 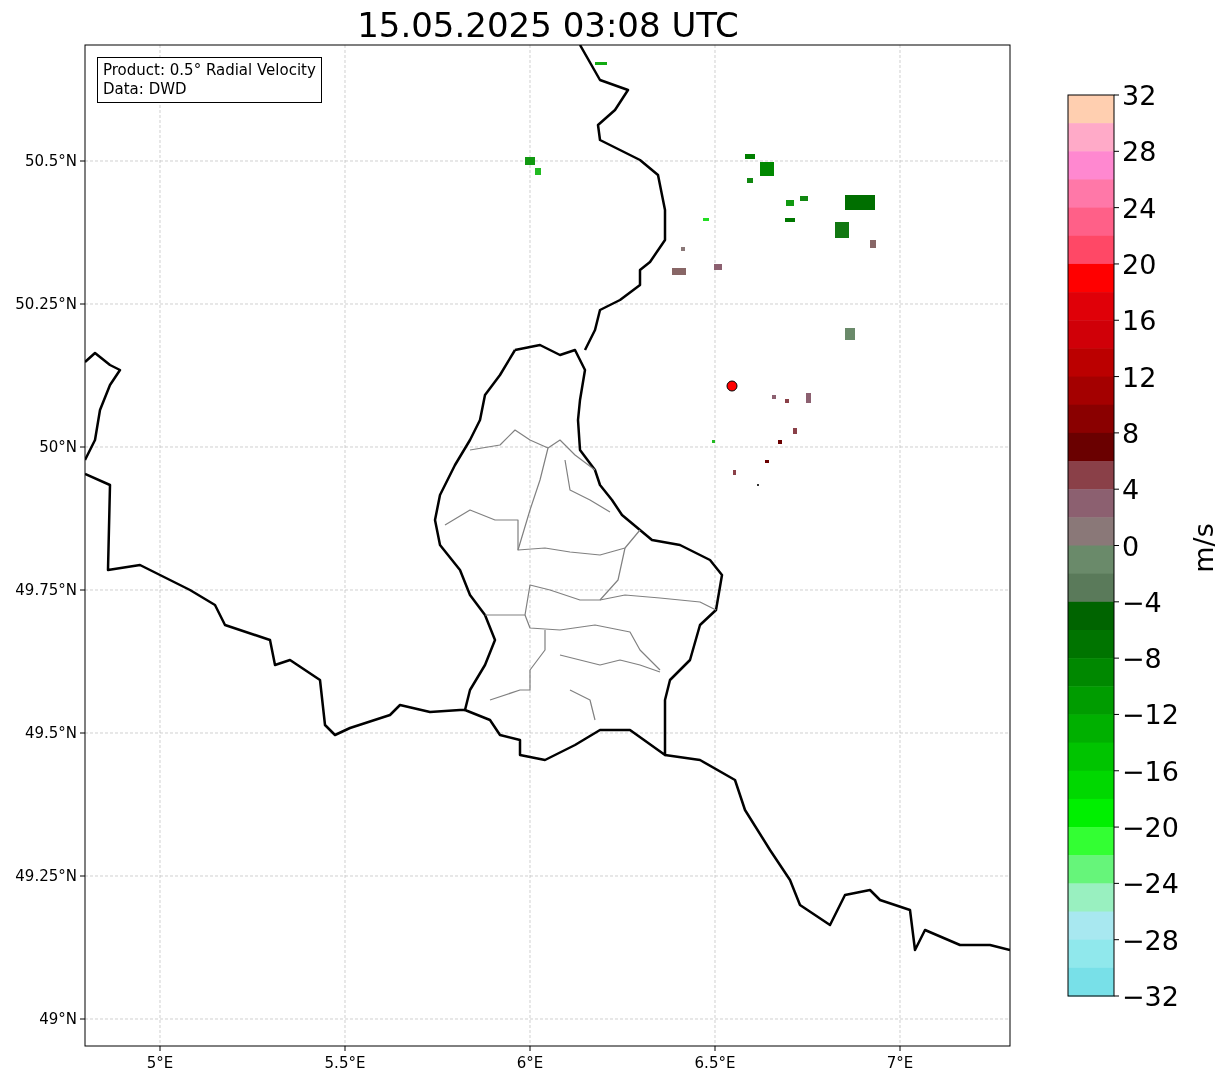 What do you see at coordinates (1150, 715) in the screenshot?
I see `colorbar-tick-label: −12` at bounding box center [1150, 715].